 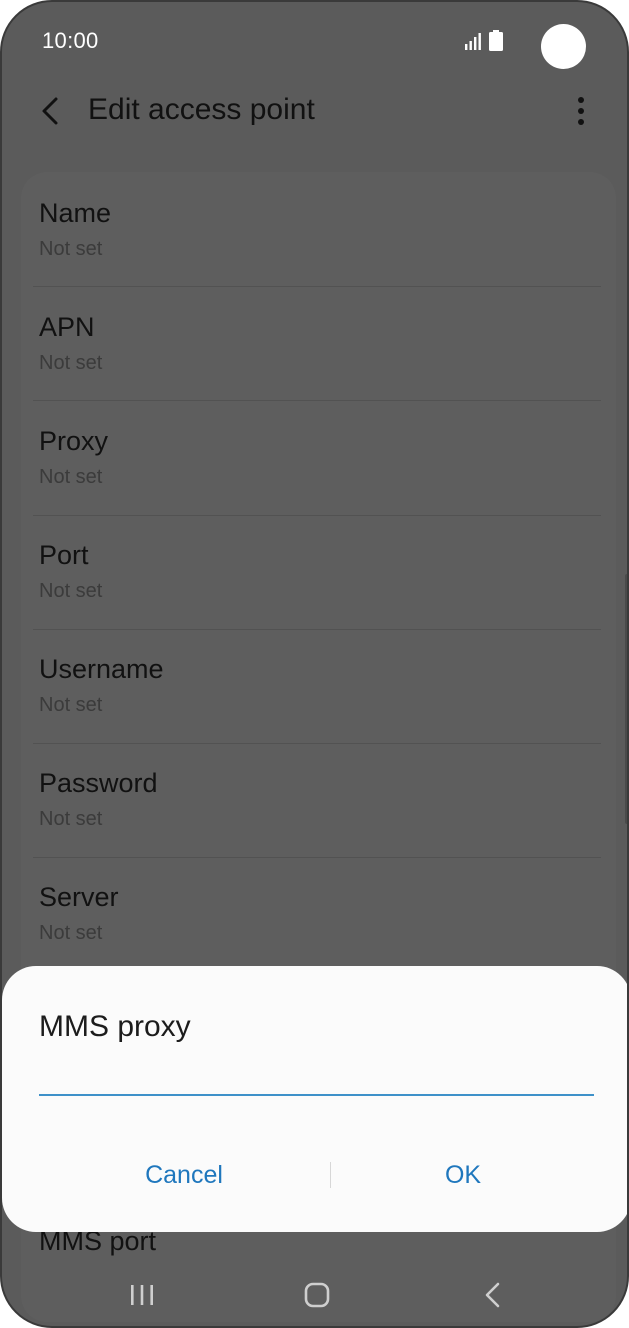 What do you see at coordinates (316, 1081) in the screenshot?
I see `mms-proxy-input` at bounding box center [316, 1081].